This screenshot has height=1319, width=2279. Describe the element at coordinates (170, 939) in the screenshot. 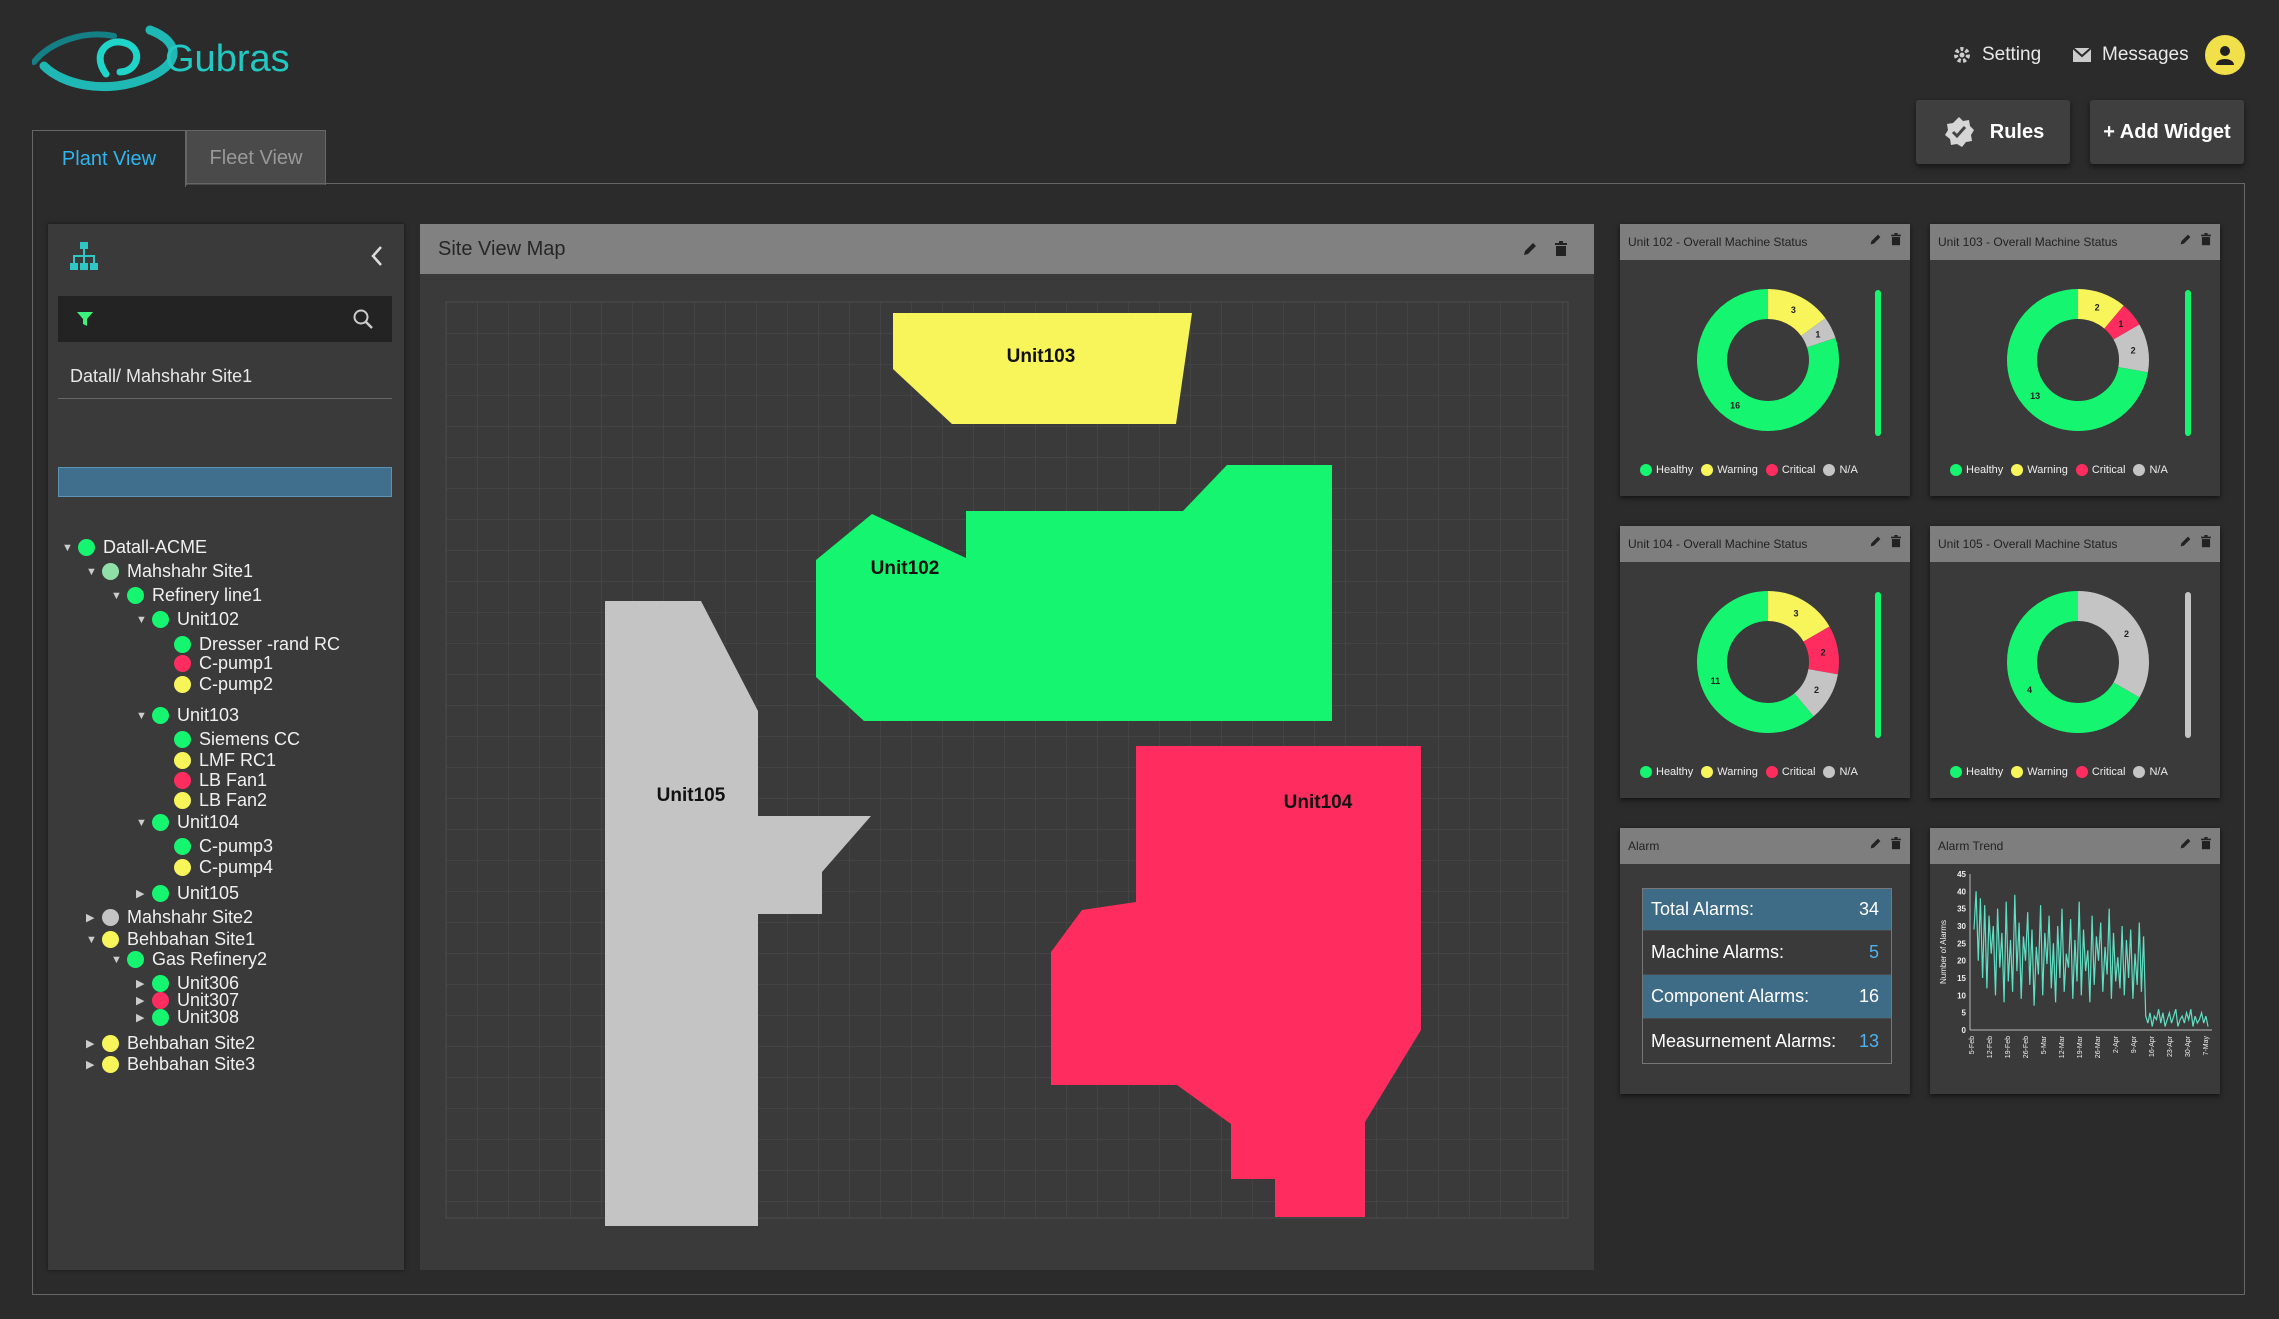

I see `tree-node: ▼ Behbahan Site1` at that location.